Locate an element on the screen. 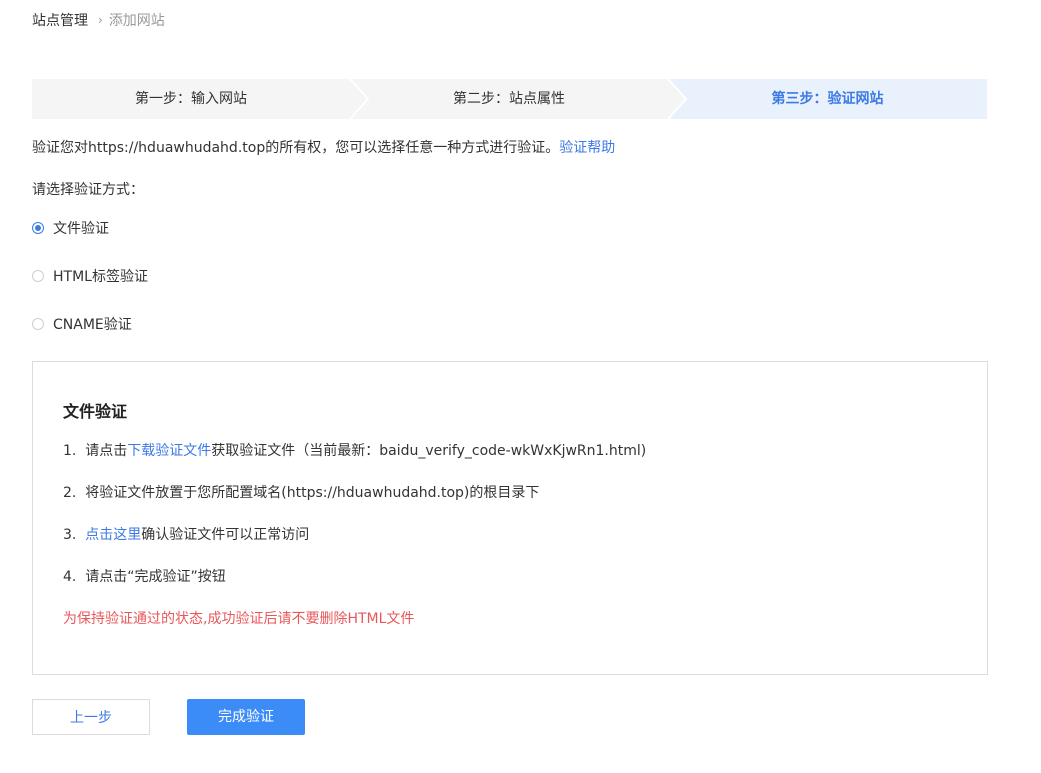 This screenshot has height=773, width=1041. step-1-label: 第一步：输入网站 is located at coordinates (191, 99).